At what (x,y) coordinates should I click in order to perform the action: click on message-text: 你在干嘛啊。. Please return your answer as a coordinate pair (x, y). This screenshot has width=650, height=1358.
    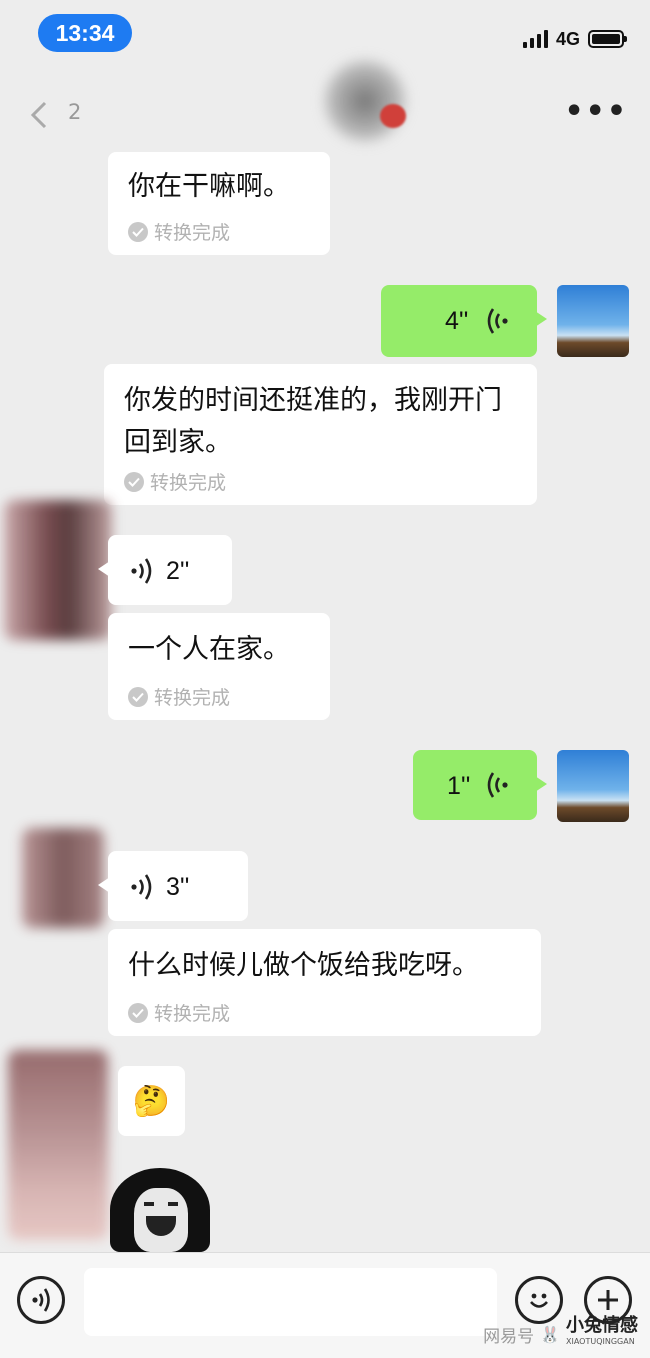
    Looking at the image, I should click on (209, 186).